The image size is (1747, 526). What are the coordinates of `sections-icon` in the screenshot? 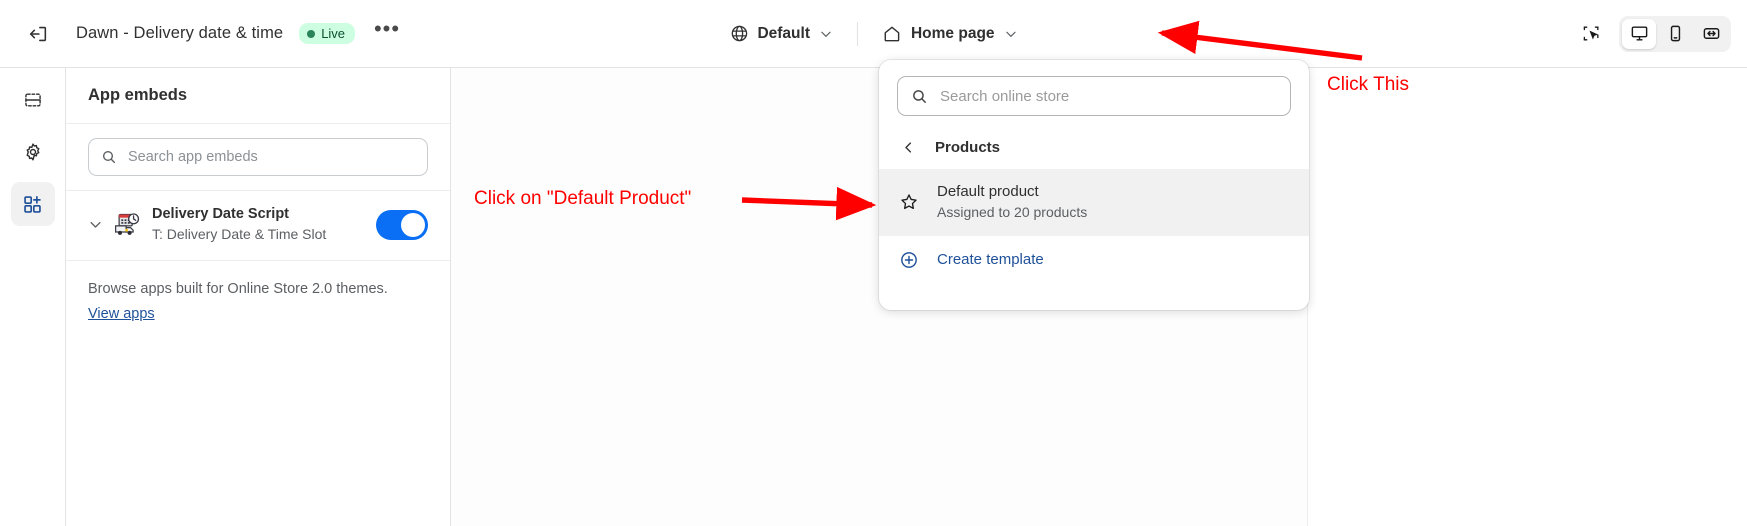 It's located at (33, 100).